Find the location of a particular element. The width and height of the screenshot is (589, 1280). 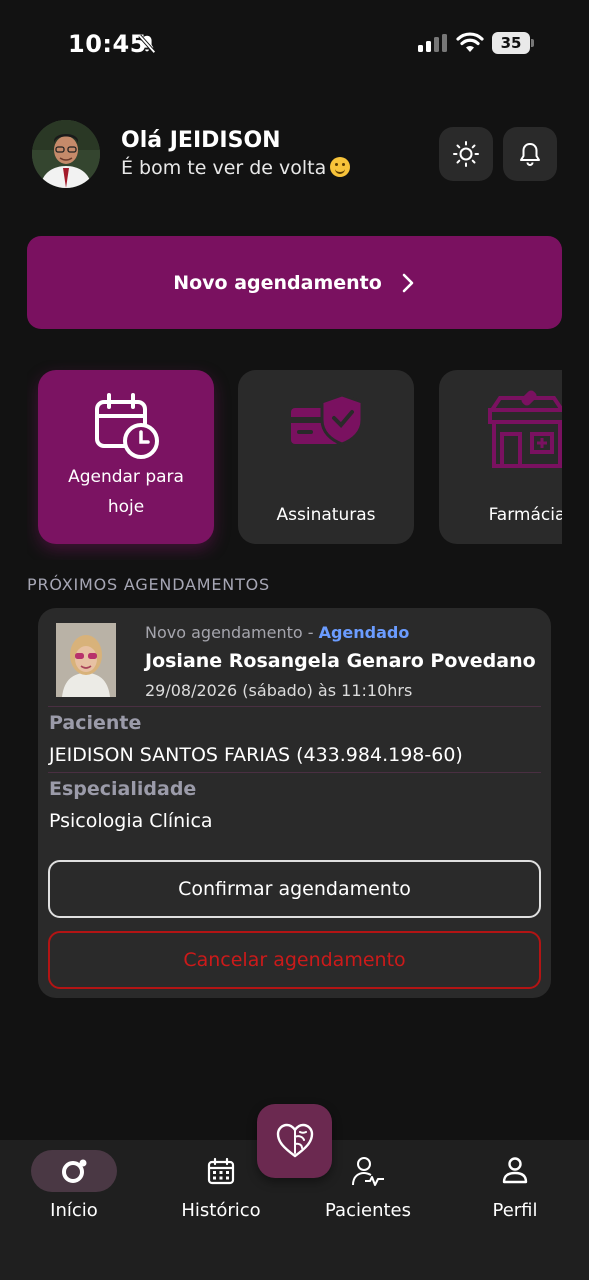

professional-name: Josiane Rosangela Genaro Povedano is located at coordinates (340, 661).